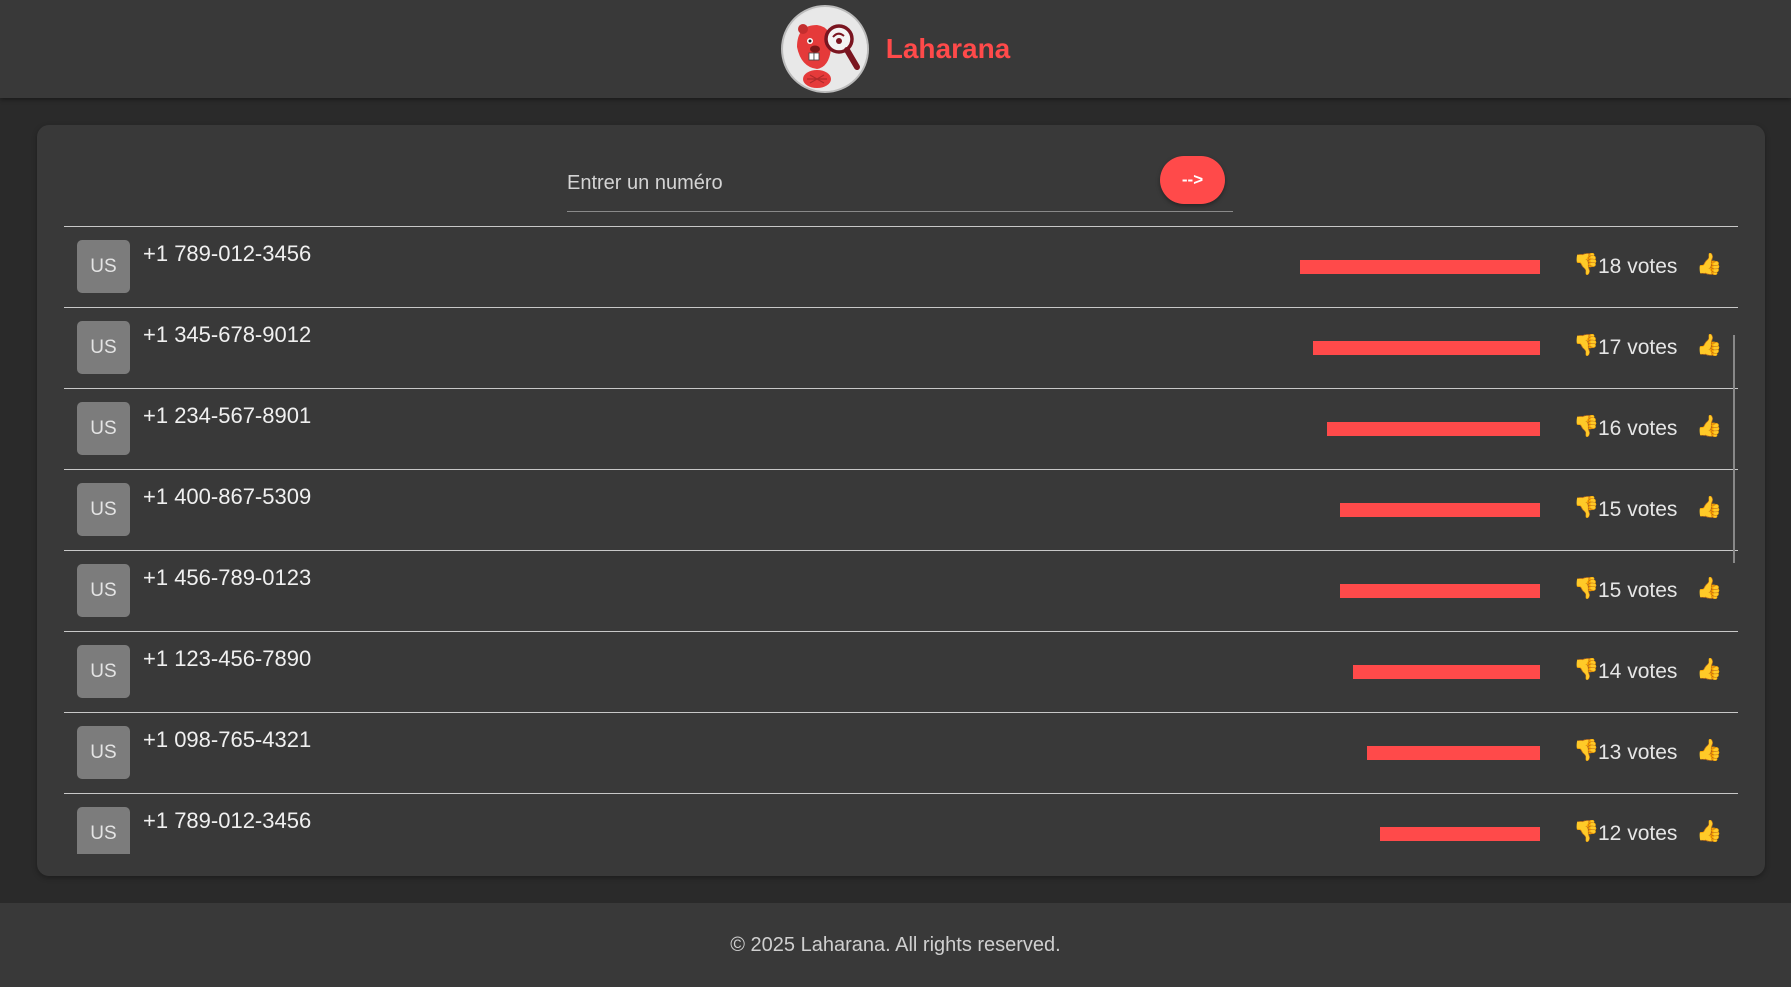 The height and width of the screenshot is (987, 1791). What do you see at coordinates (227, 335) in the screenshot?
I see `phone-number: +1 345-678-9012` at bounding box center [227, 335].